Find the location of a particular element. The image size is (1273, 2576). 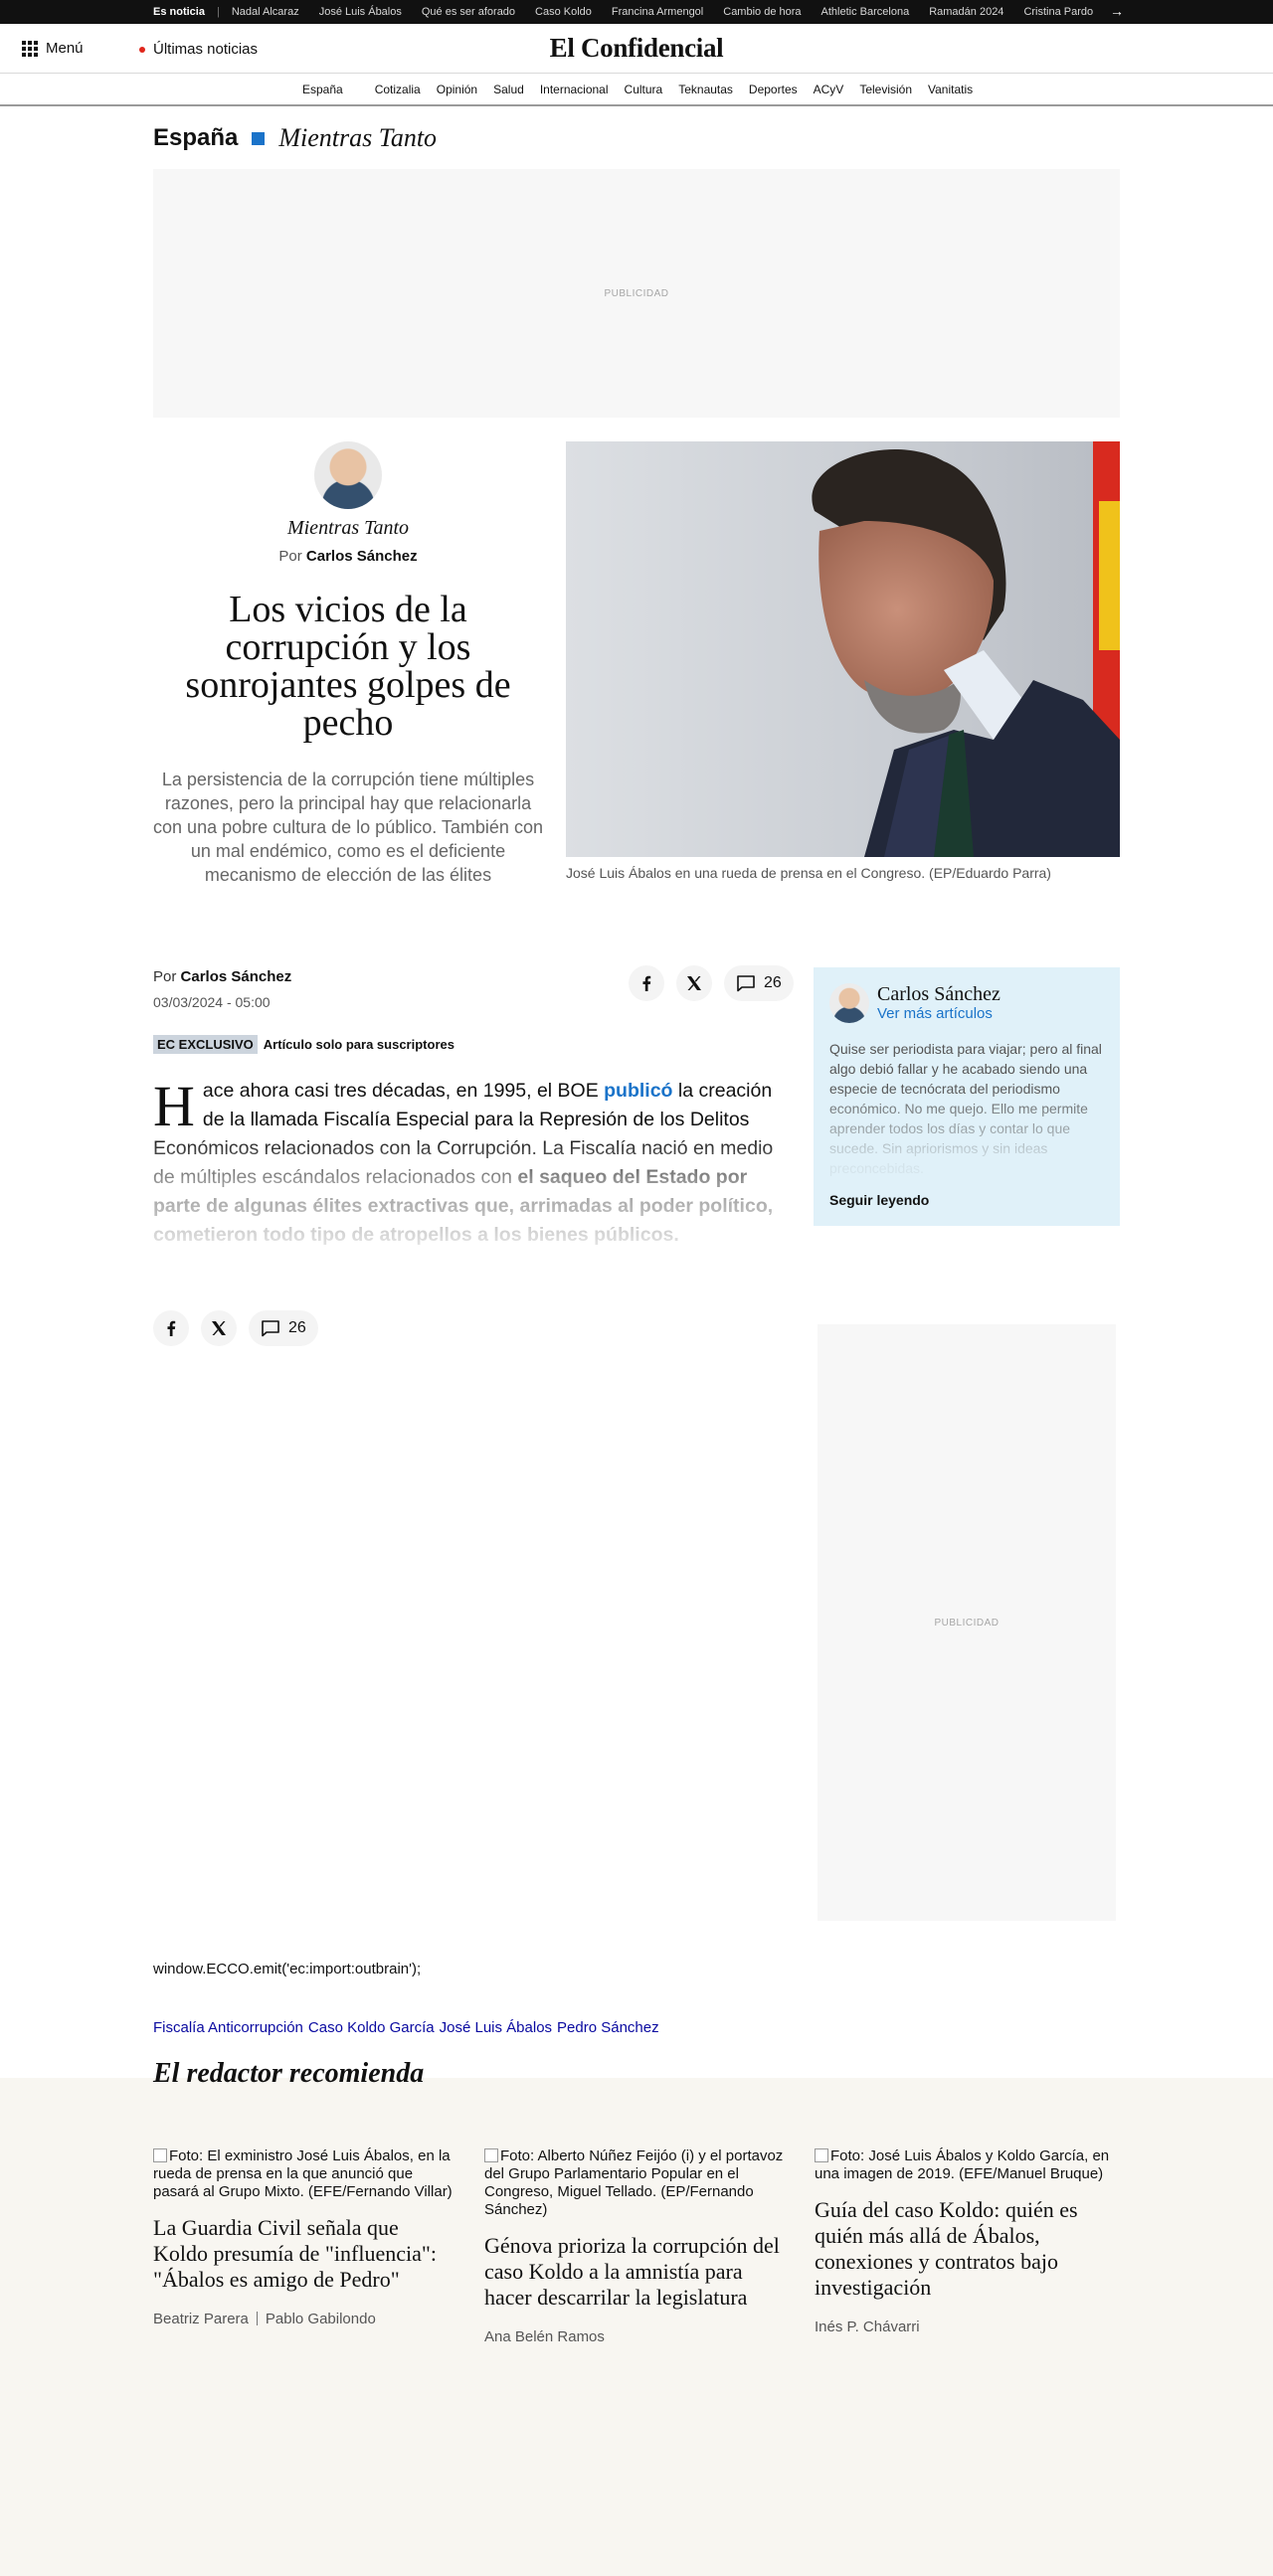

section-link: España is located at coordinates (322, 89).